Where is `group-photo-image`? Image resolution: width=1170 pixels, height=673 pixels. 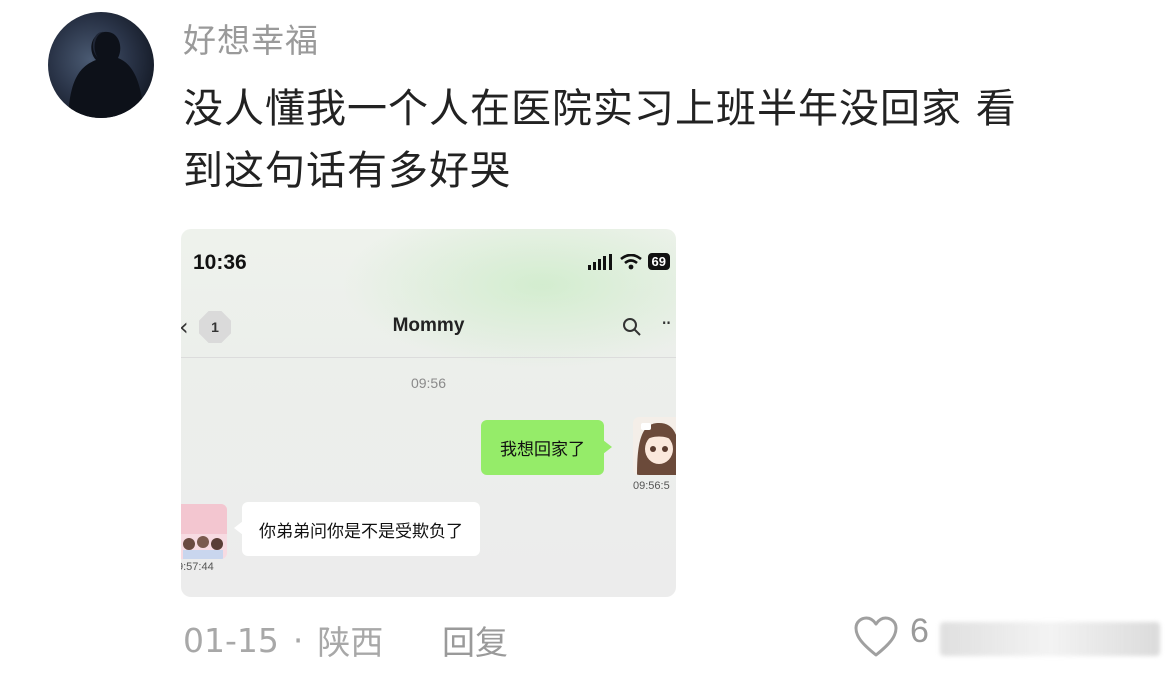 group-photo-image is located at coordinates (204, 531).